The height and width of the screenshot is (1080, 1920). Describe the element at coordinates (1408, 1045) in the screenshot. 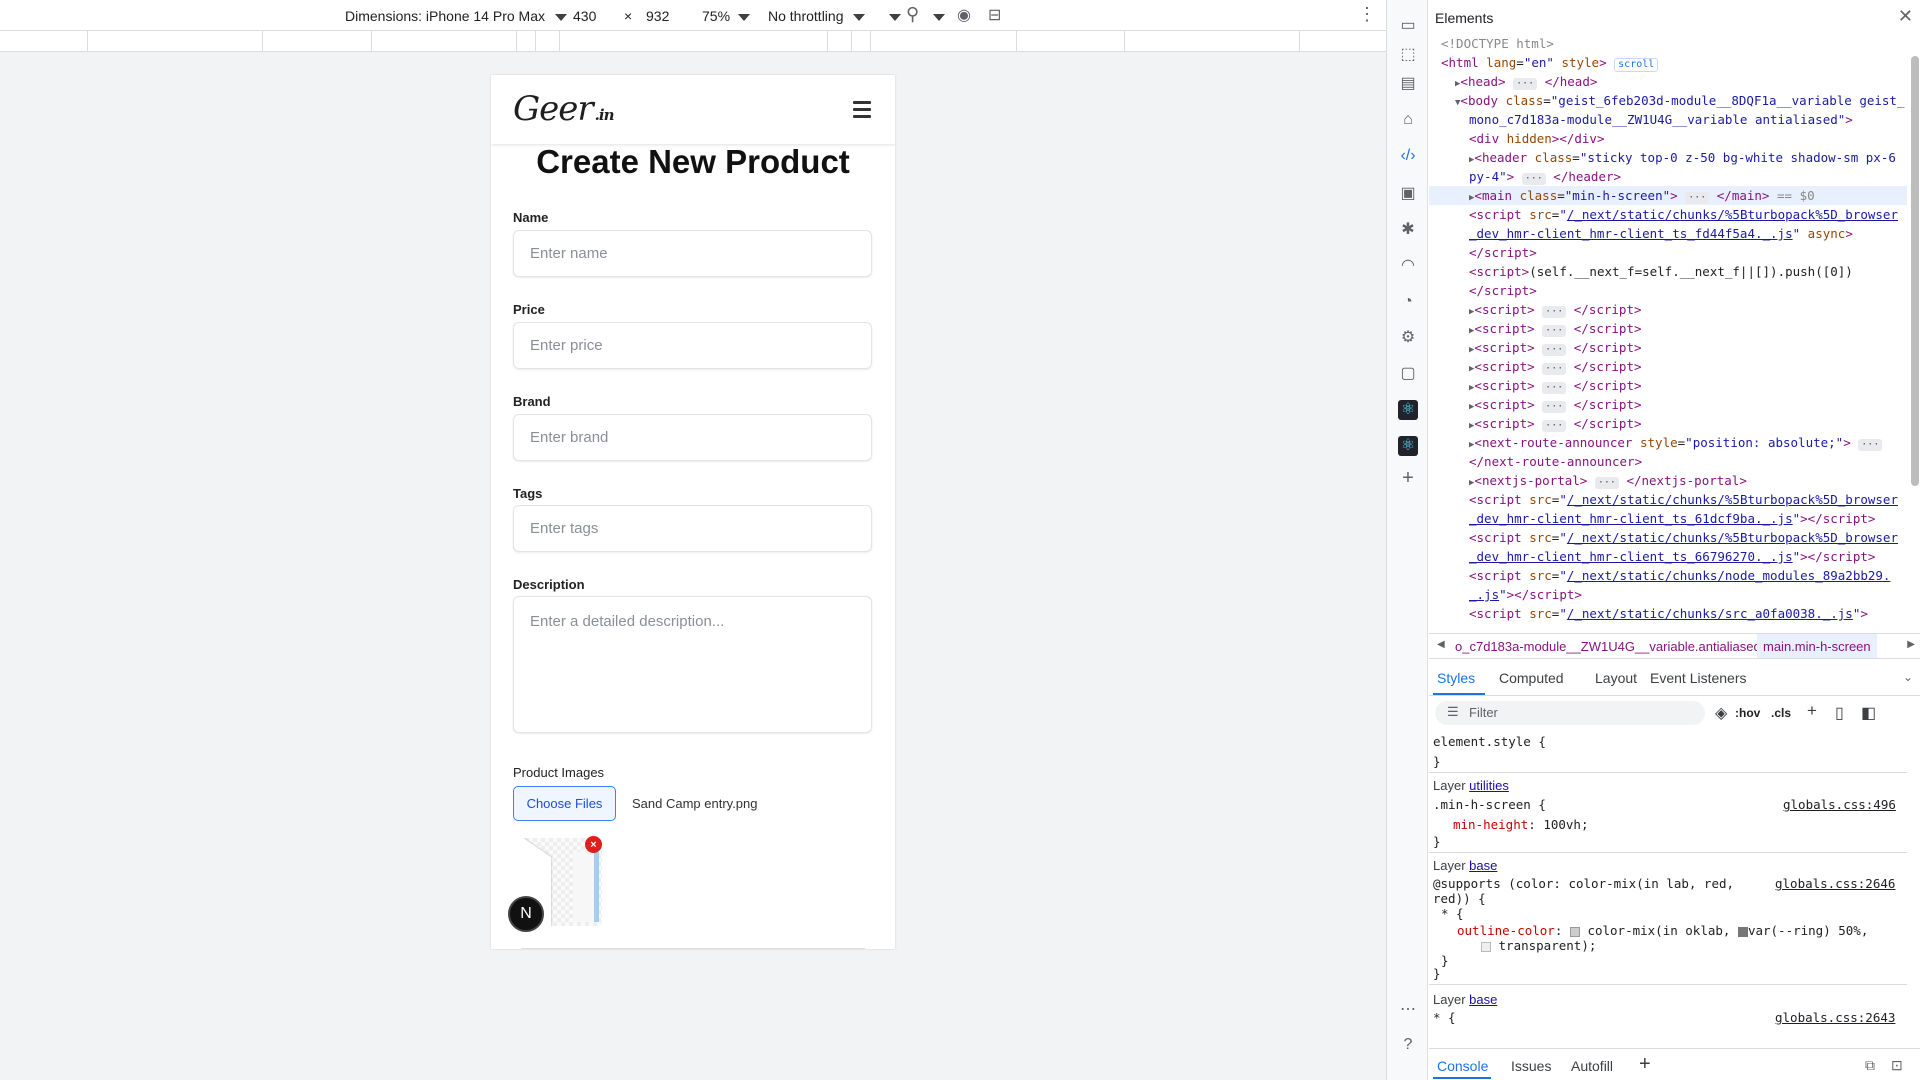

I see `help-icon: ?` at that location.